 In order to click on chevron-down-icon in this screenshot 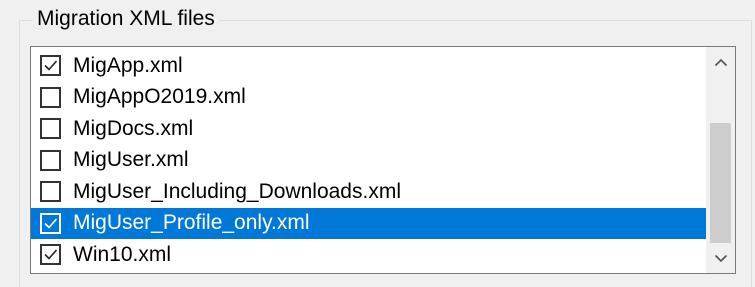, I will do `click(720, 258)`.